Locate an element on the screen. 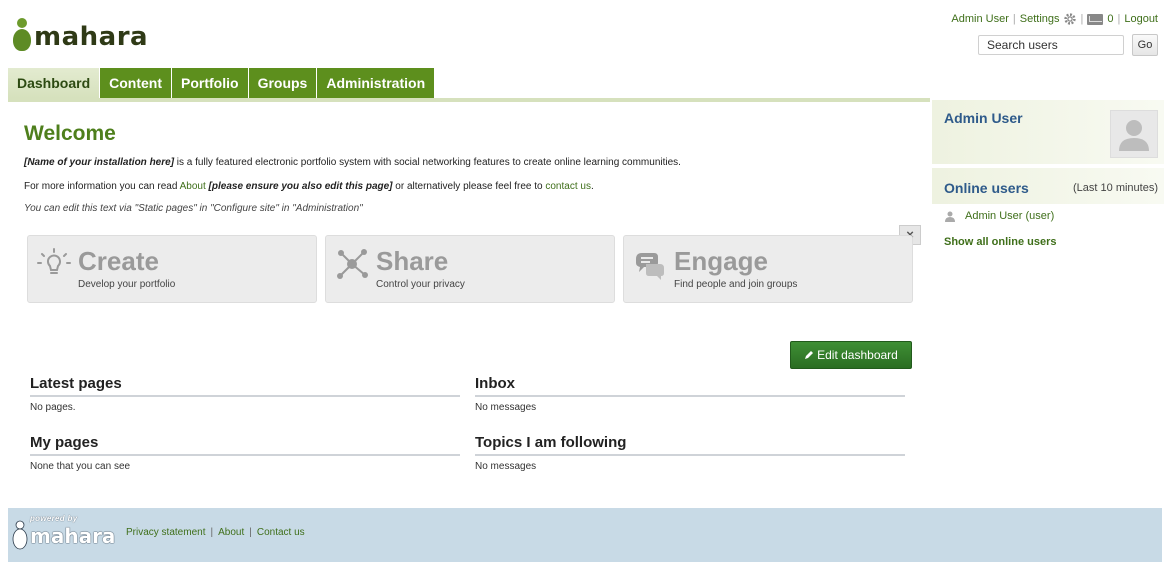  feature-share: Share Control your privacy is located at coordinates (470, 269).